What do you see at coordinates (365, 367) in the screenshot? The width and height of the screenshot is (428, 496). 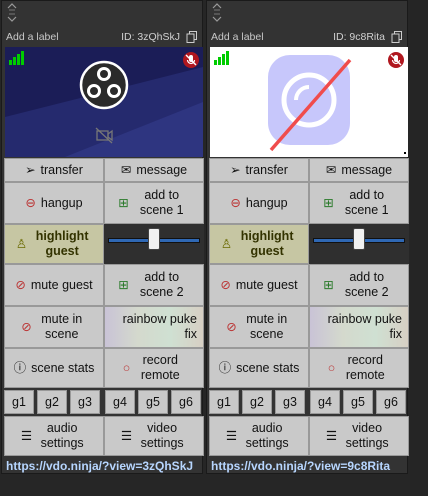 I see `record-label: record remote` at bounding box center [365, 367].